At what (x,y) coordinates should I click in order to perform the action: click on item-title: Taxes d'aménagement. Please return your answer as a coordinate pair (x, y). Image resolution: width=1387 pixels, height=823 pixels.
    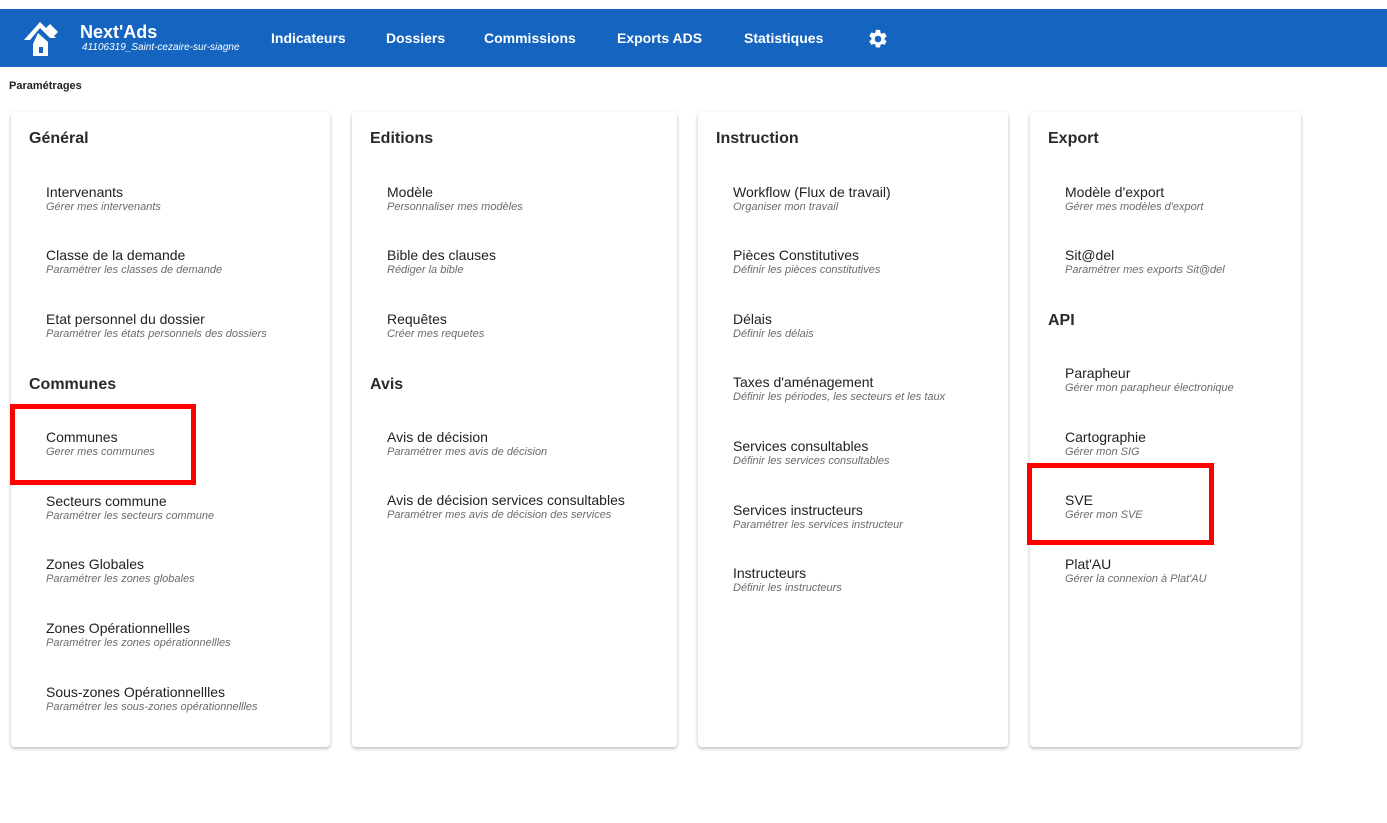
    Looking at the image, I should click on (803, 382).